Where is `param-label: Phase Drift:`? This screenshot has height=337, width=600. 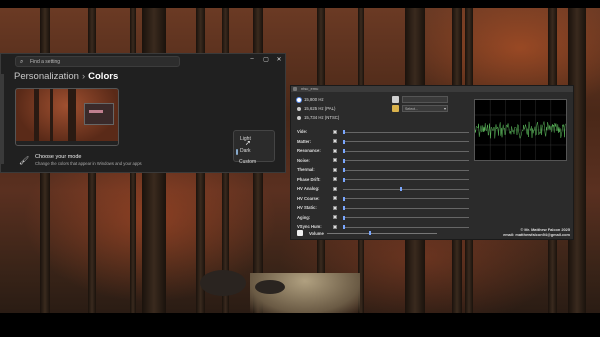 param-label: Phase Drift: is located at coordinates (309, 179).